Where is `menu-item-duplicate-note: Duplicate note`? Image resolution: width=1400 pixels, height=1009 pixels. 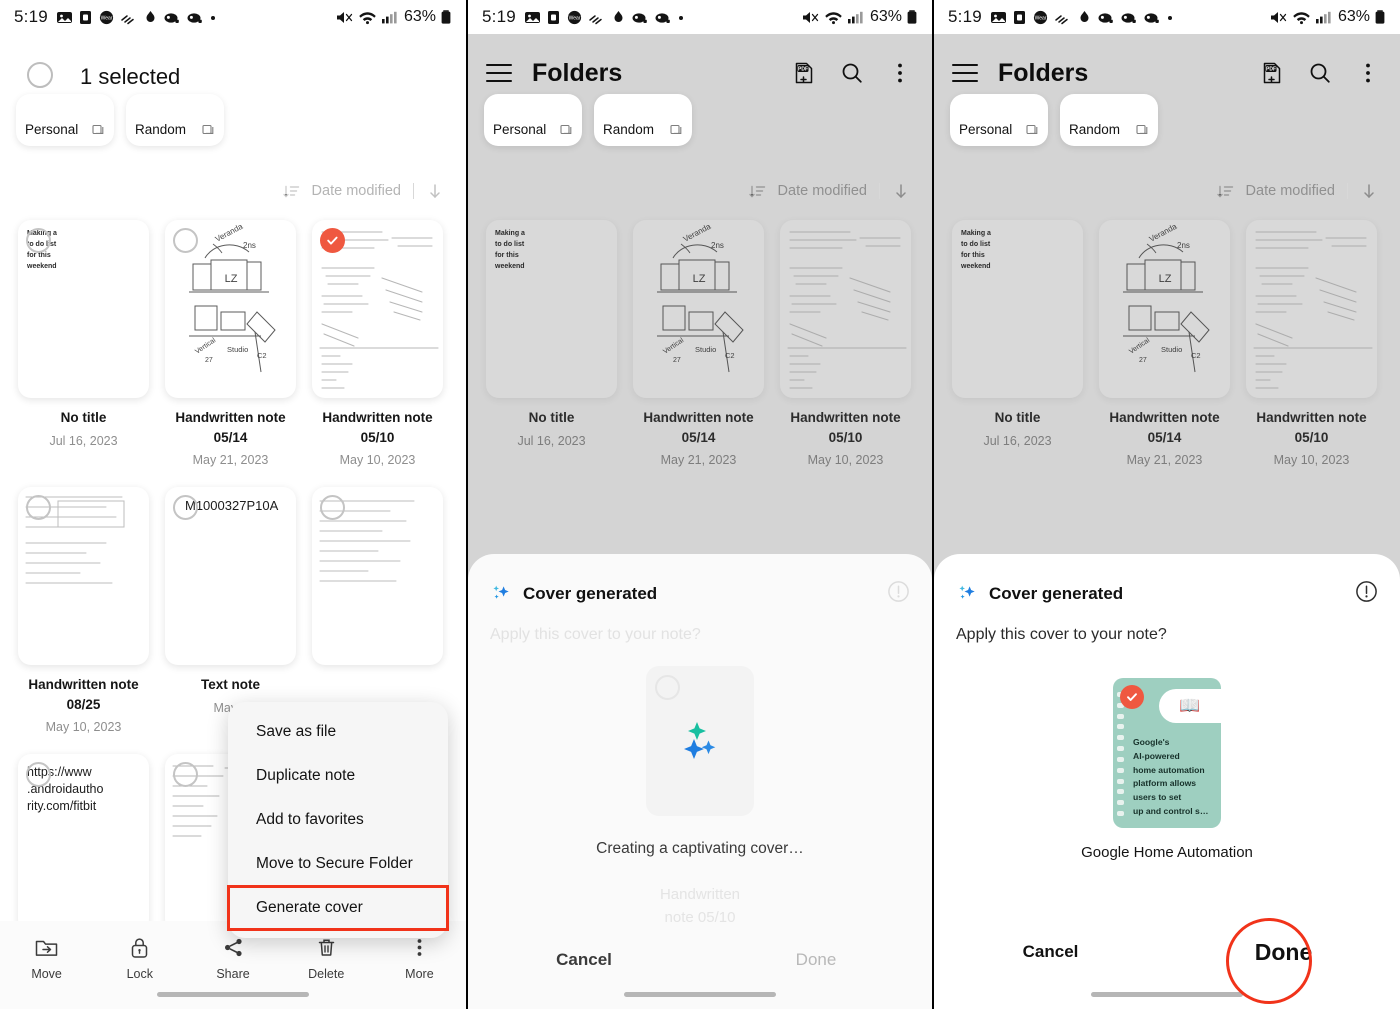 menu-item-duplicate-note: Duplicate note is located at coordinates (338, 776).